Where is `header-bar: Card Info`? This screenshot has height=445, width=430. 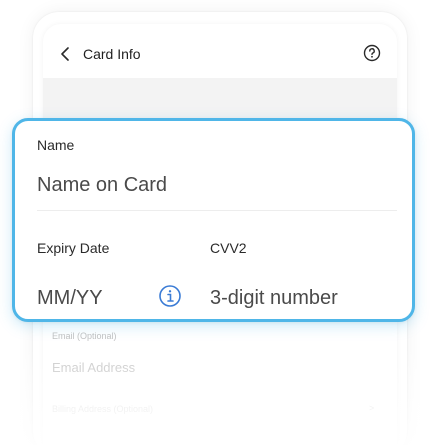
header-bar: Card Info is located at coordinates (222, 54).